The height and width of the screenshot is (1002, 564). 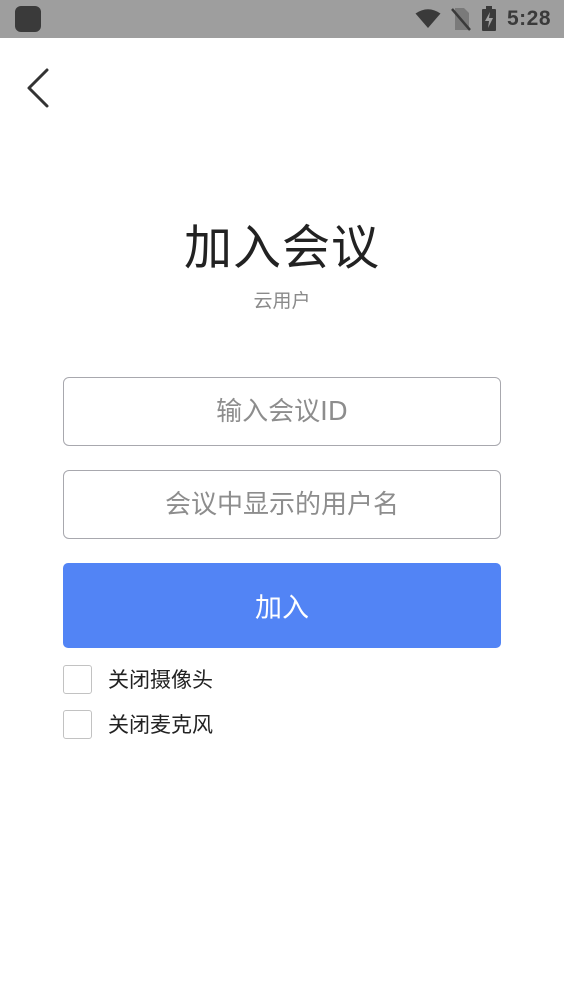 I want to click on wifi-icon, so click(x=428, y=18).